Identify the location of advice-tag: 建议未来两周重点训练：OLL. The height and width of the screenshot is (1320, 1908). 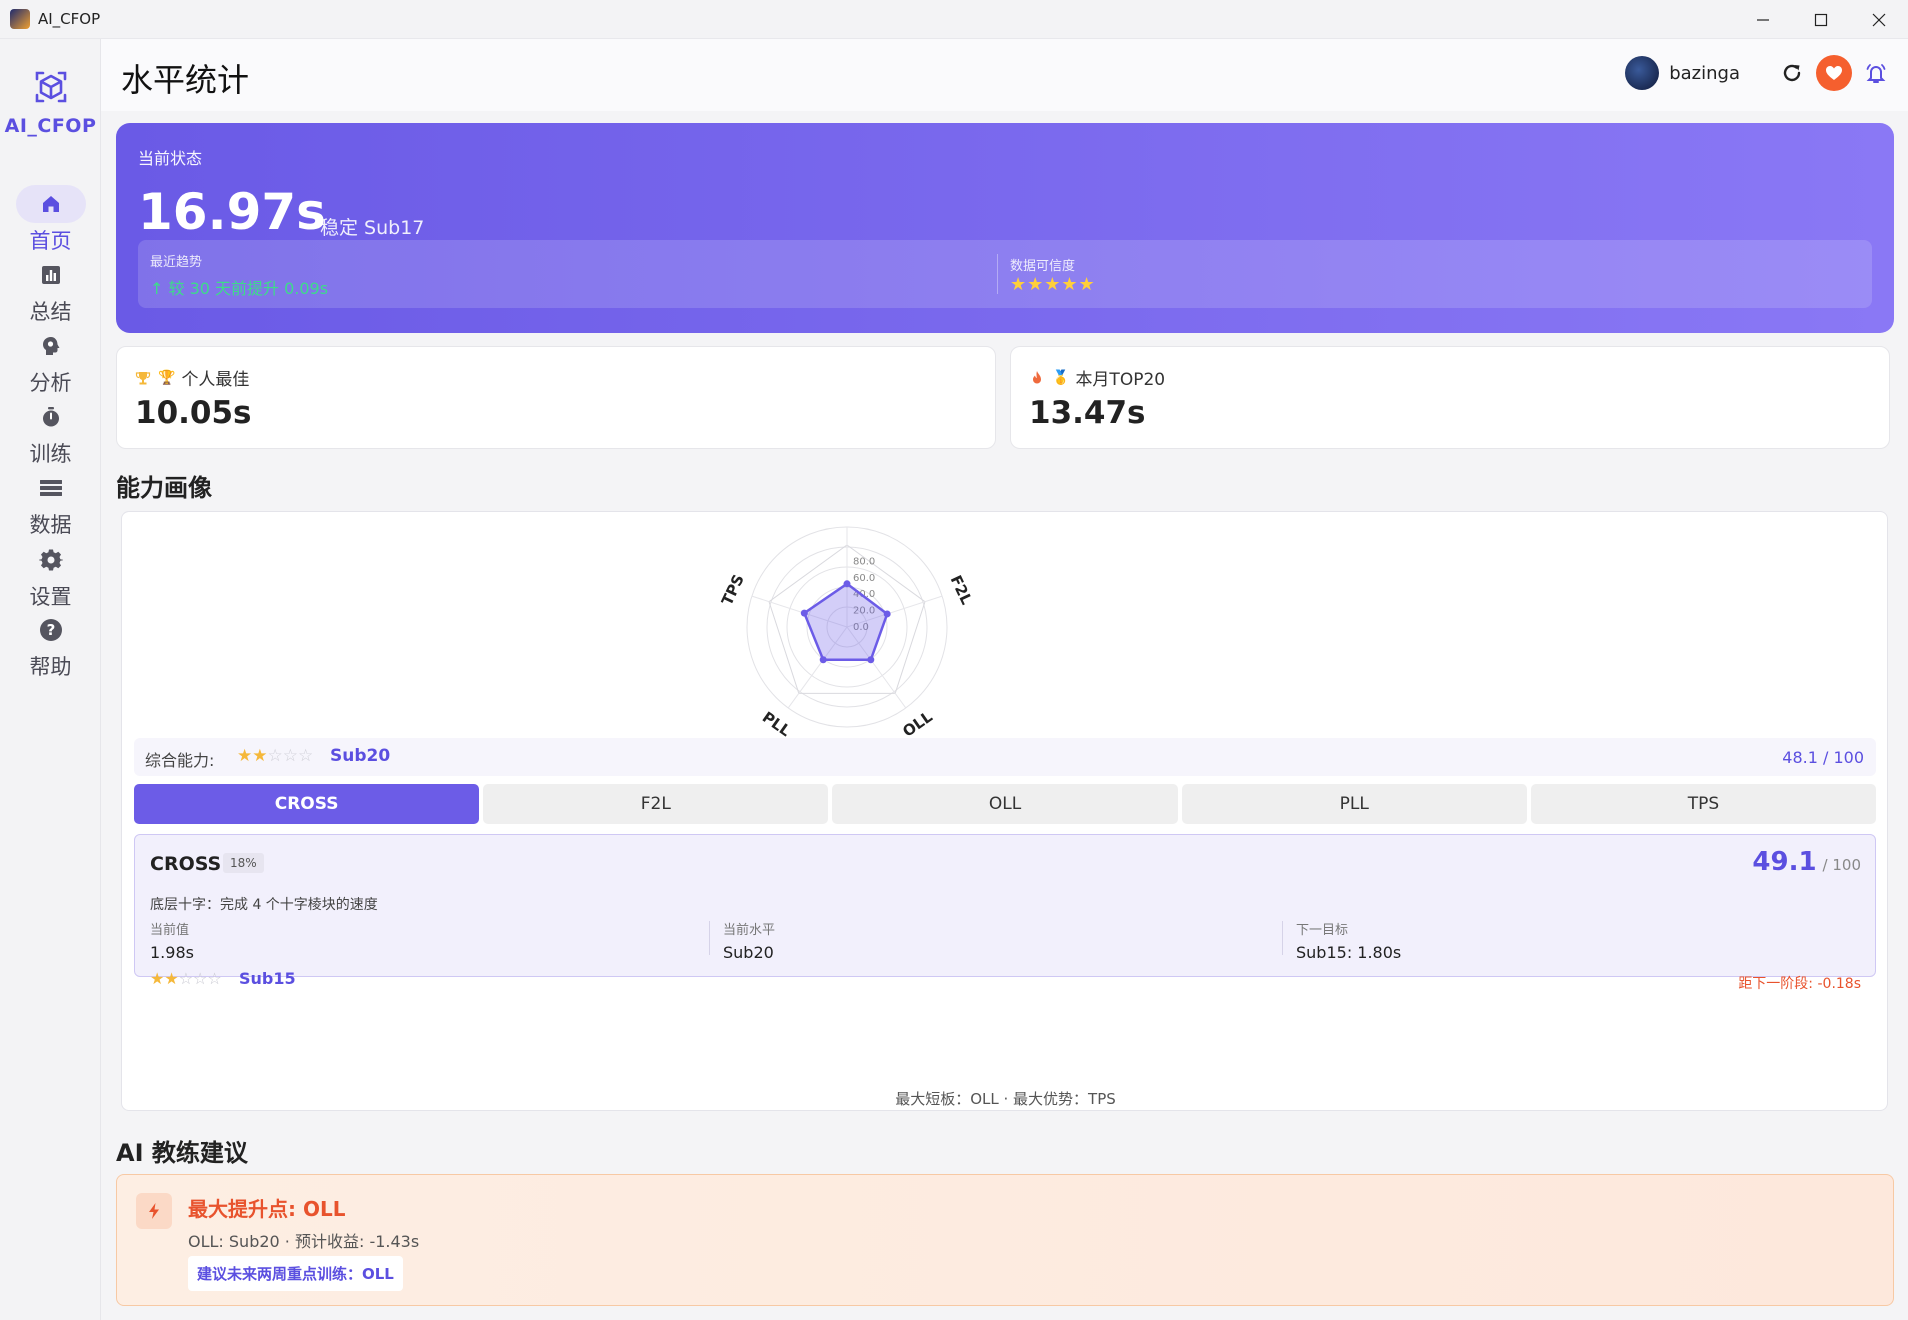
(295, 1273).